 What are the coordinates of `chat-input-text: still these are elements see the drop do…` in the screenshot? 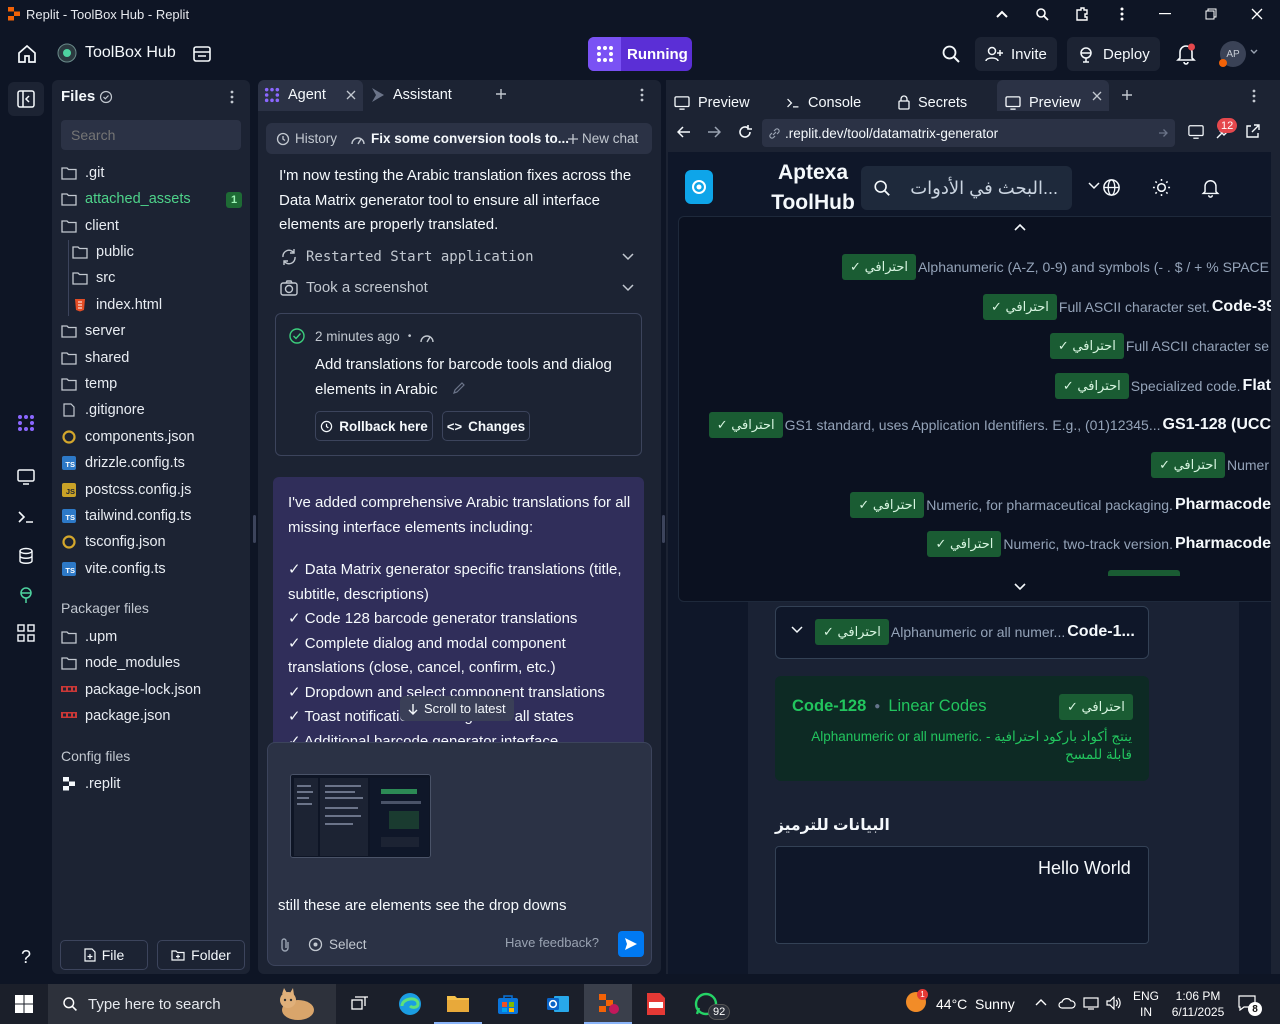 It's located at (422, 905).